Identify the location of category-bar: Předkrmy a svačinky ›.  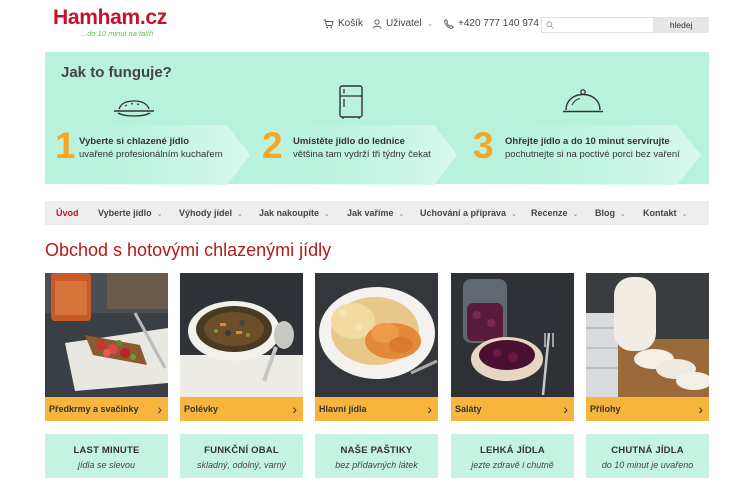
(106, 409).